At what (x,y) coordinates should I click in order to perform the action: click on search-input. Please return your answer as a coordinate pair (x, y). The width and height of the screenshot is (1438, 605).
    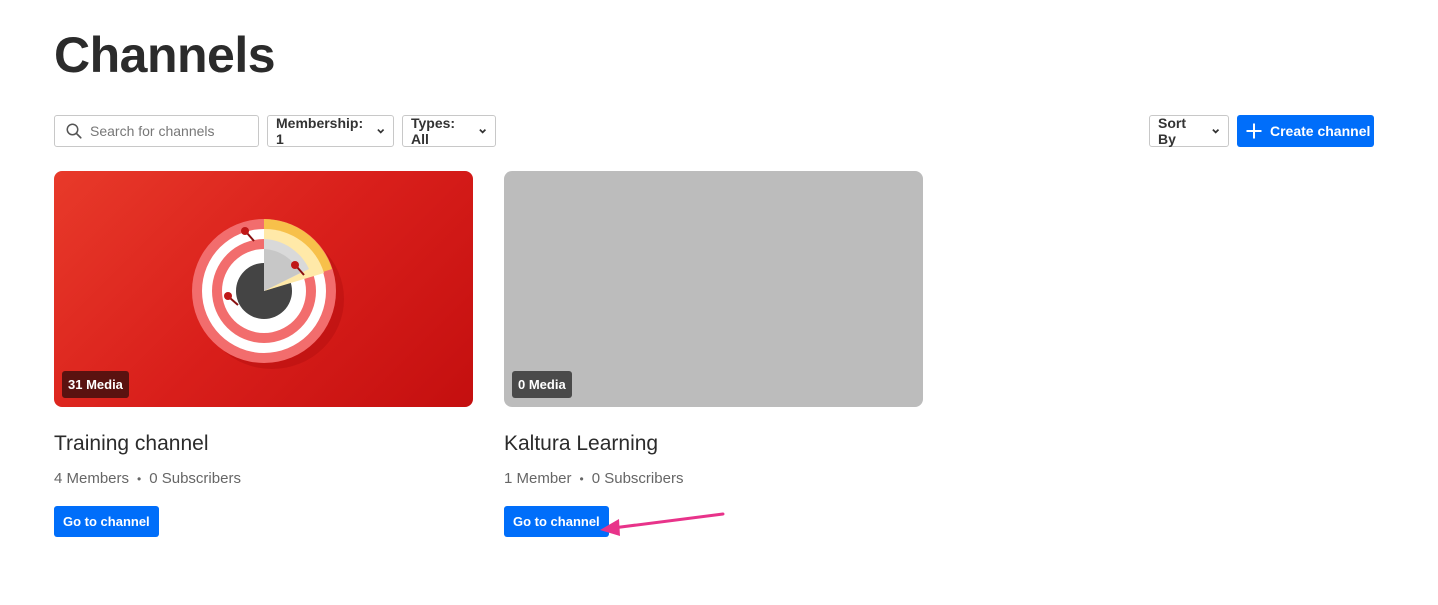
    Looking at the image, I should click on (170, 131).